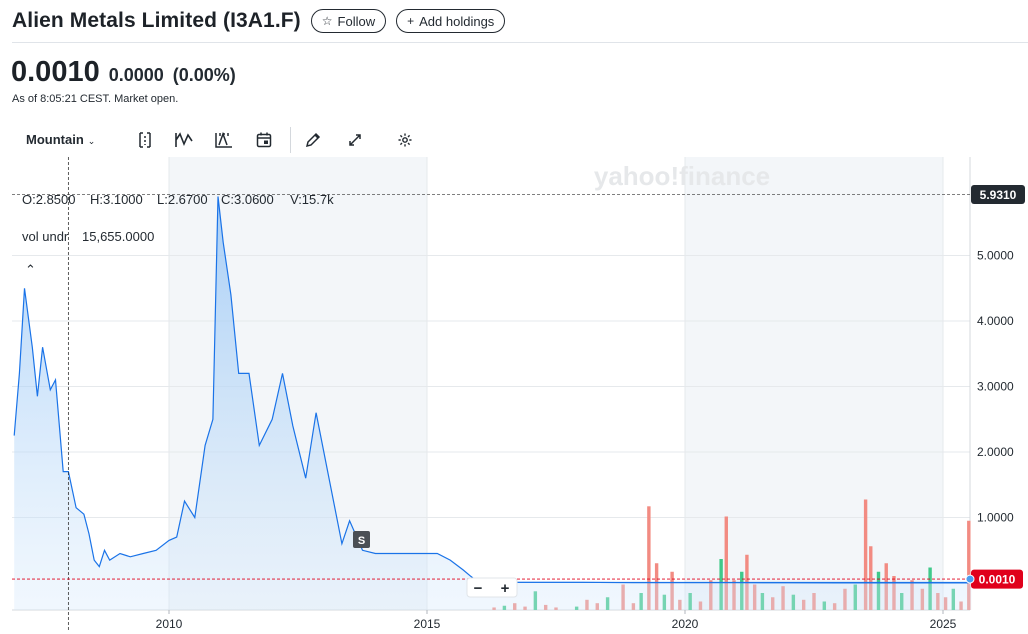 The width and height of the screenshot is (1028, 634). What do you see at coordinates (169, 624) in the screenshot?
I see `x-tick-label: 2010` at bounding box center [169, 624].